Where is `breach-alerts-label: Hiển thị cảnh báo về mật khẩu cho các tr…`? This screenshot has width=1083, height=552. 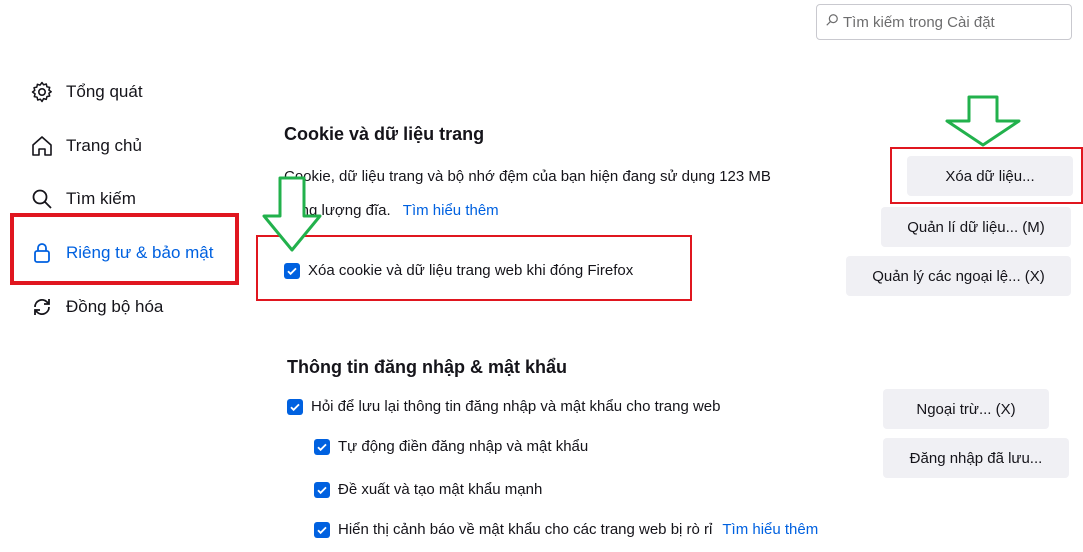 breach-alerts-label: Hiển thị cảnh báo về mật khẩu cho các tr… is located at coordinates (525, 529).